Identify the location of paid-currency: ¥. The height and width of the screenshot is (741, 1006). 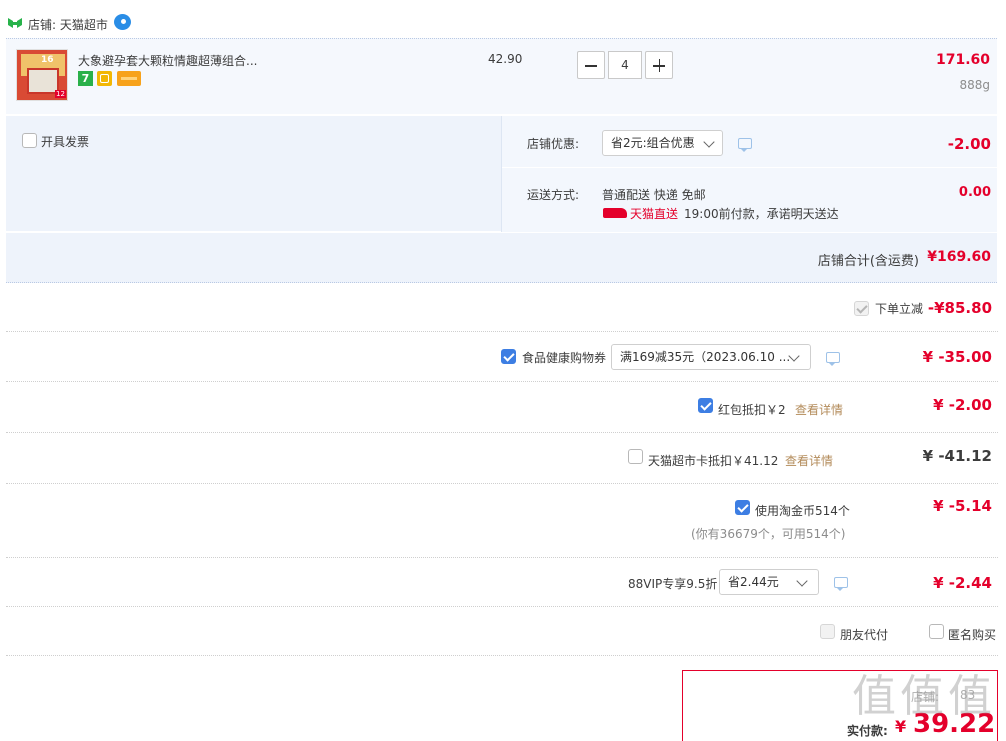
(901, 726).